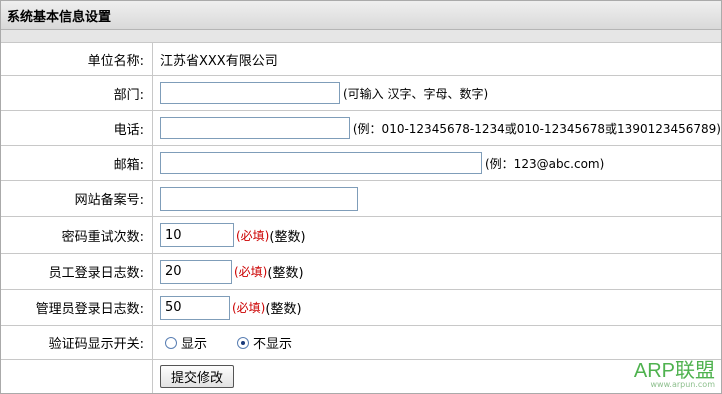  What do you see at coordinates (219, 61) in the screenshot?
I see `company-value: 江苏省XXX有限公司` at bounding box center [219, 61].